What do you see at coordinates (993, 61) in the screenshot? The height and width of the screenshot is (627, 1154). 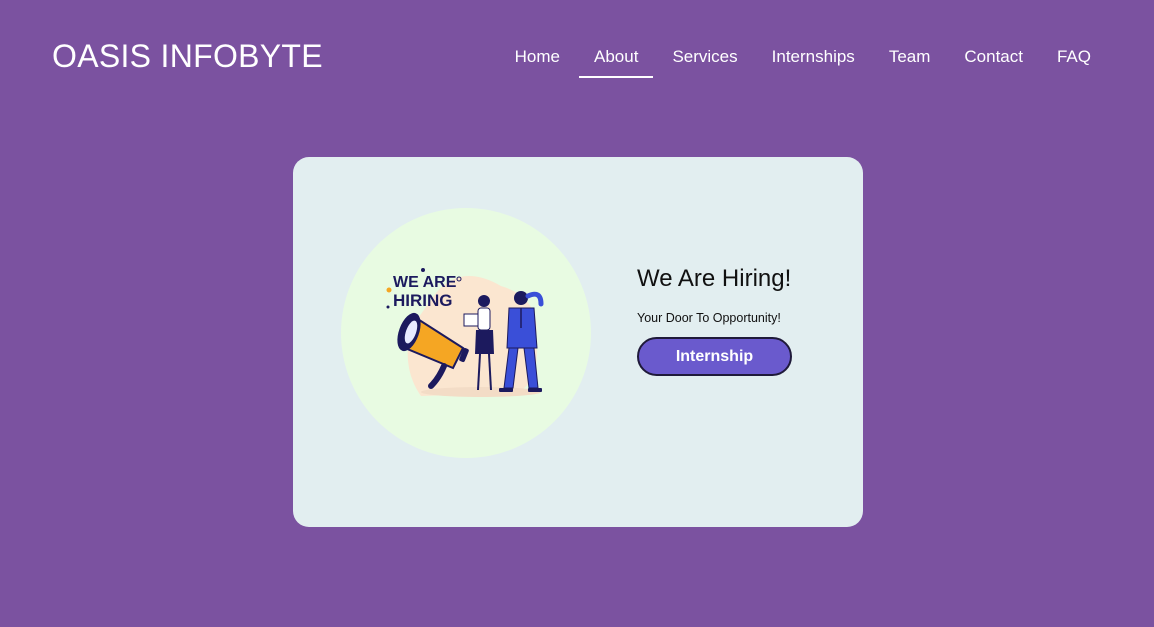 I see `nav-contact: Contact` at bounding box center [993, 61].